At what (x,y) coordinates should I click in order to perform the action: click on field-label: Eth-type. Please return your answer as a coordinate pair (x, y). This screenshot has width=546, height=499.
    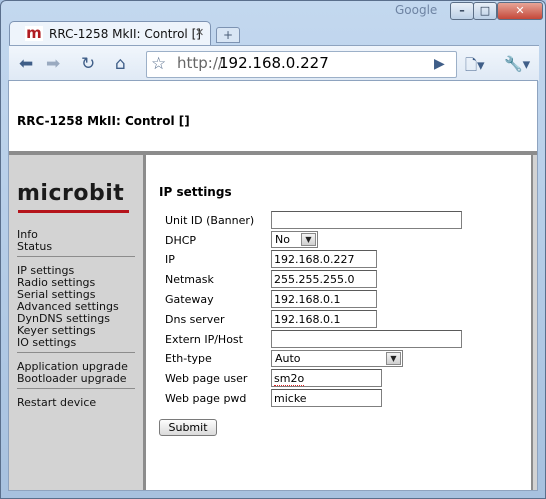
    Looking at the image, I should click on (188, 358).